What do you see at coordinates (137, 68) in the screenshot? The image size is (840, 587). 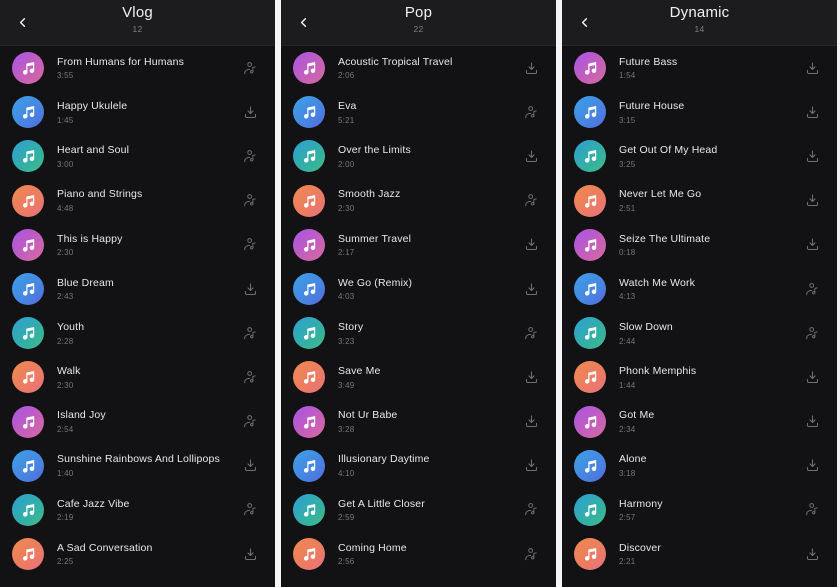 I see `track-row: From Humans for Humans 3:55` at bounding box center [137, 68].